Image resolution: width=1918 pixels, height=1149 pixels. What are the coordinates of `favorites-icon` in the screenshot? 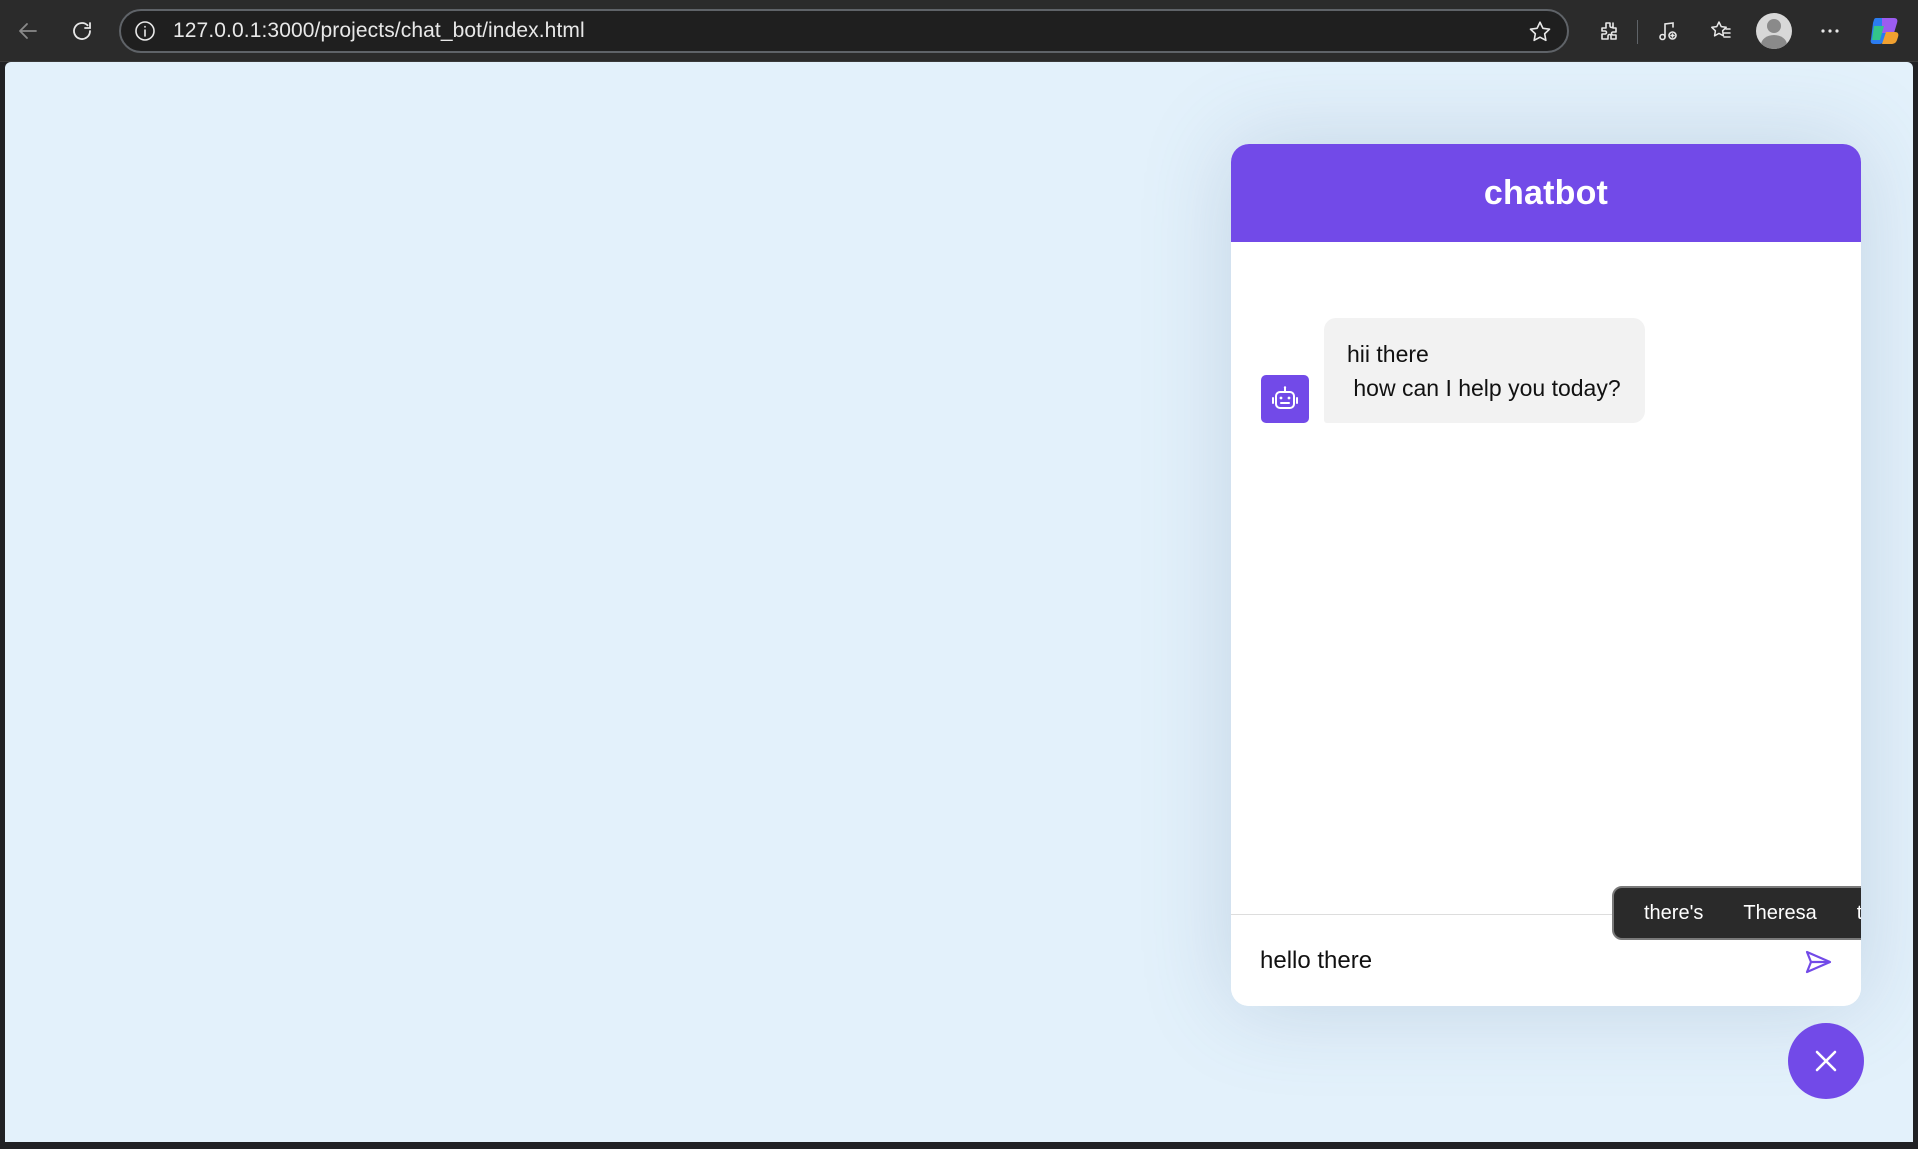 It's located at (1721, 31).